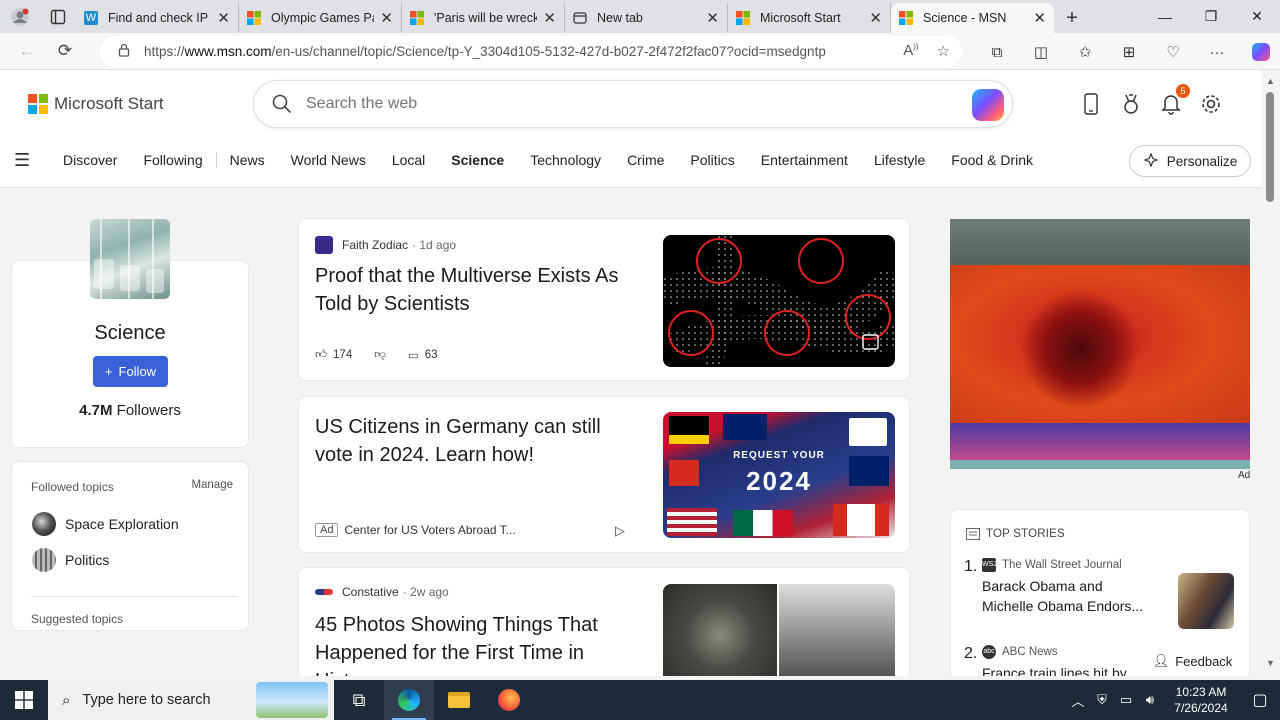 The image size is (1280, 720). Describe the element at coordinates (1270, 663) in the screenshot. I see `scroll-down-arrow-icon: ▼` at that location.